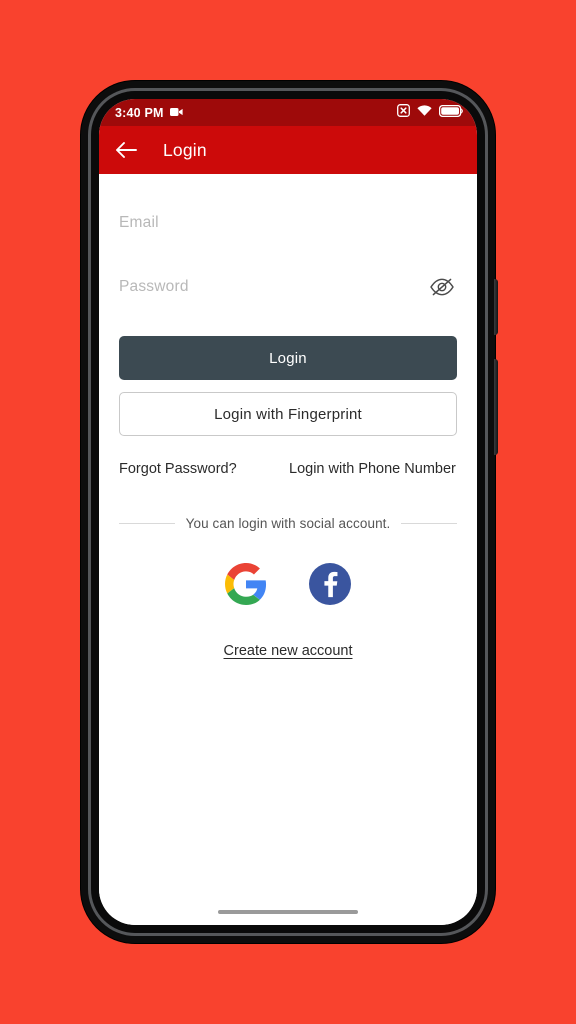 The height and width of the screenshot is (1024, 576). Describe the element at coordinates (496, 407) in the screenshot. I see `phone-side-button-power` at that location.